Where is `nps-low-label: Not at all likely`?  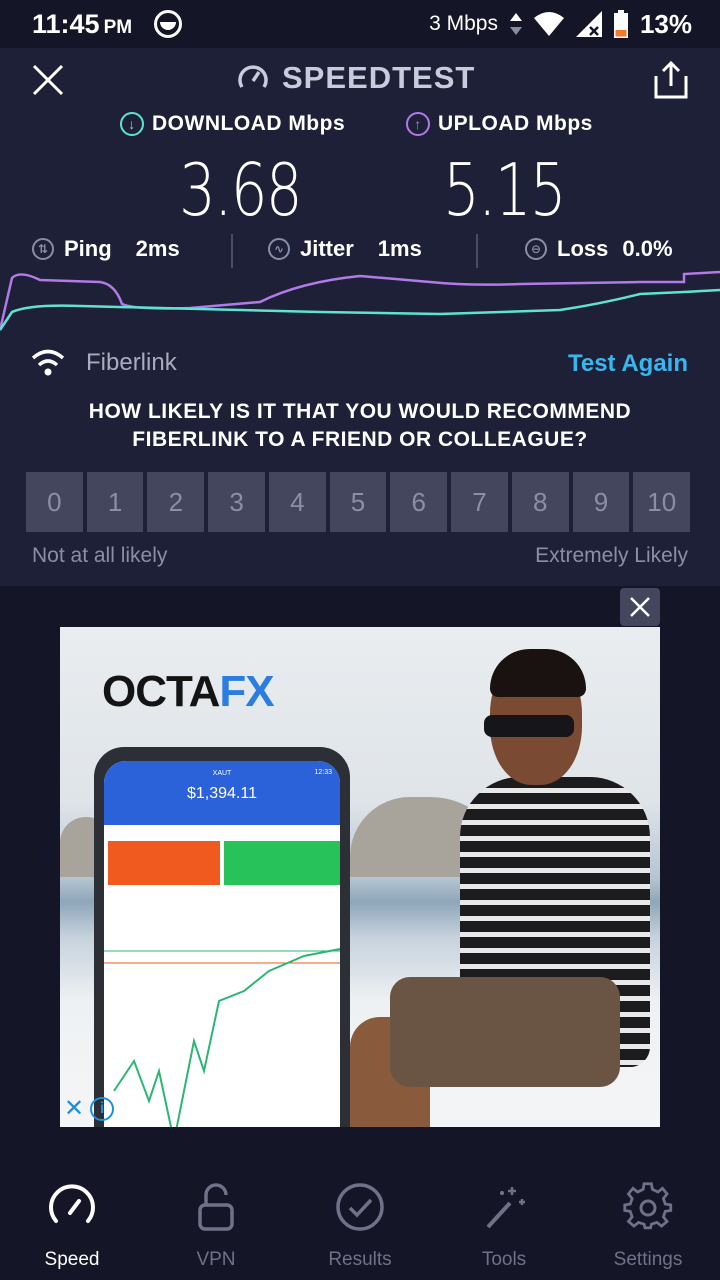
nps-low-label: Not at all likely is located at coordinates (100, 555).